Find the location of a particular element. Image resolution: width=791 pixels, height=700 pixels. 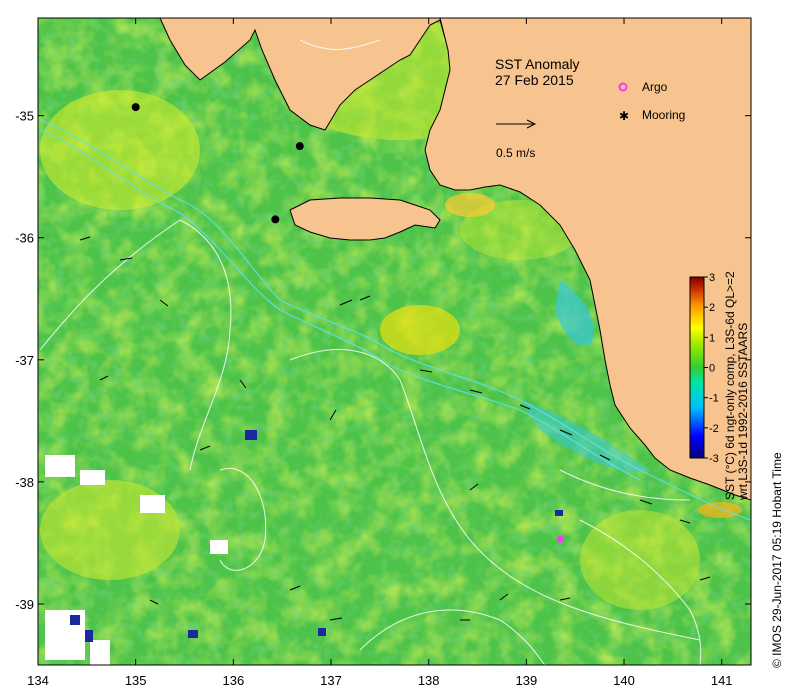

colorbar-label-line1: SST (°C) 6d ngt-only comp, L3S-6d QL>=2 is located at coordinates (730, 385).